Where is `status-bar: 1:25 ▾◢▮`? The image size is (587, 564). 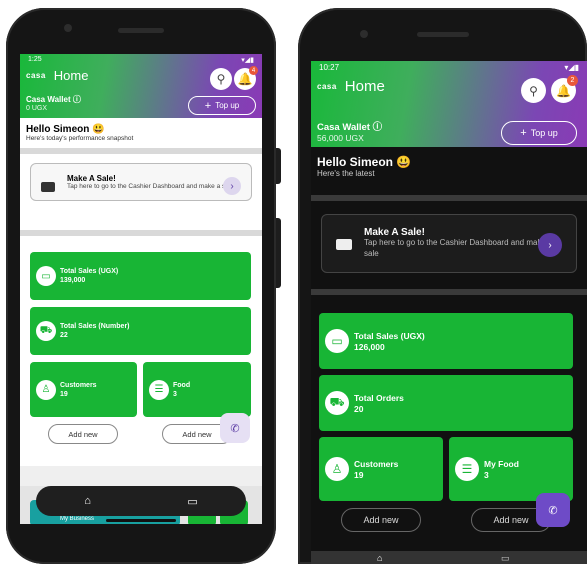 status-bar: 1:25 ▾◢▮ is located at coordinates (141, 60).